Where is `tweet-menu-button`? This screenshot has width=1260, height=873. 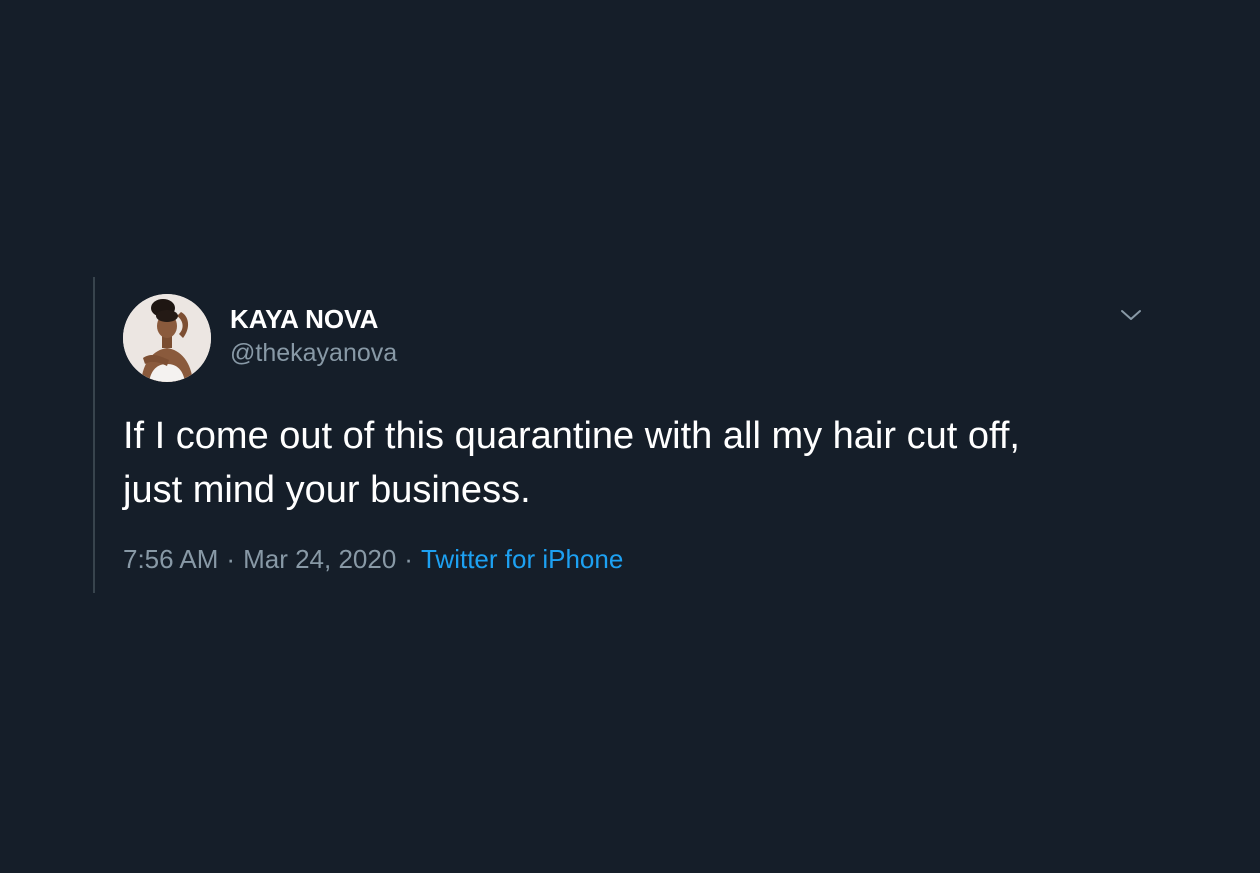
tweet-menu-button is located at coordinates (1131, 315).